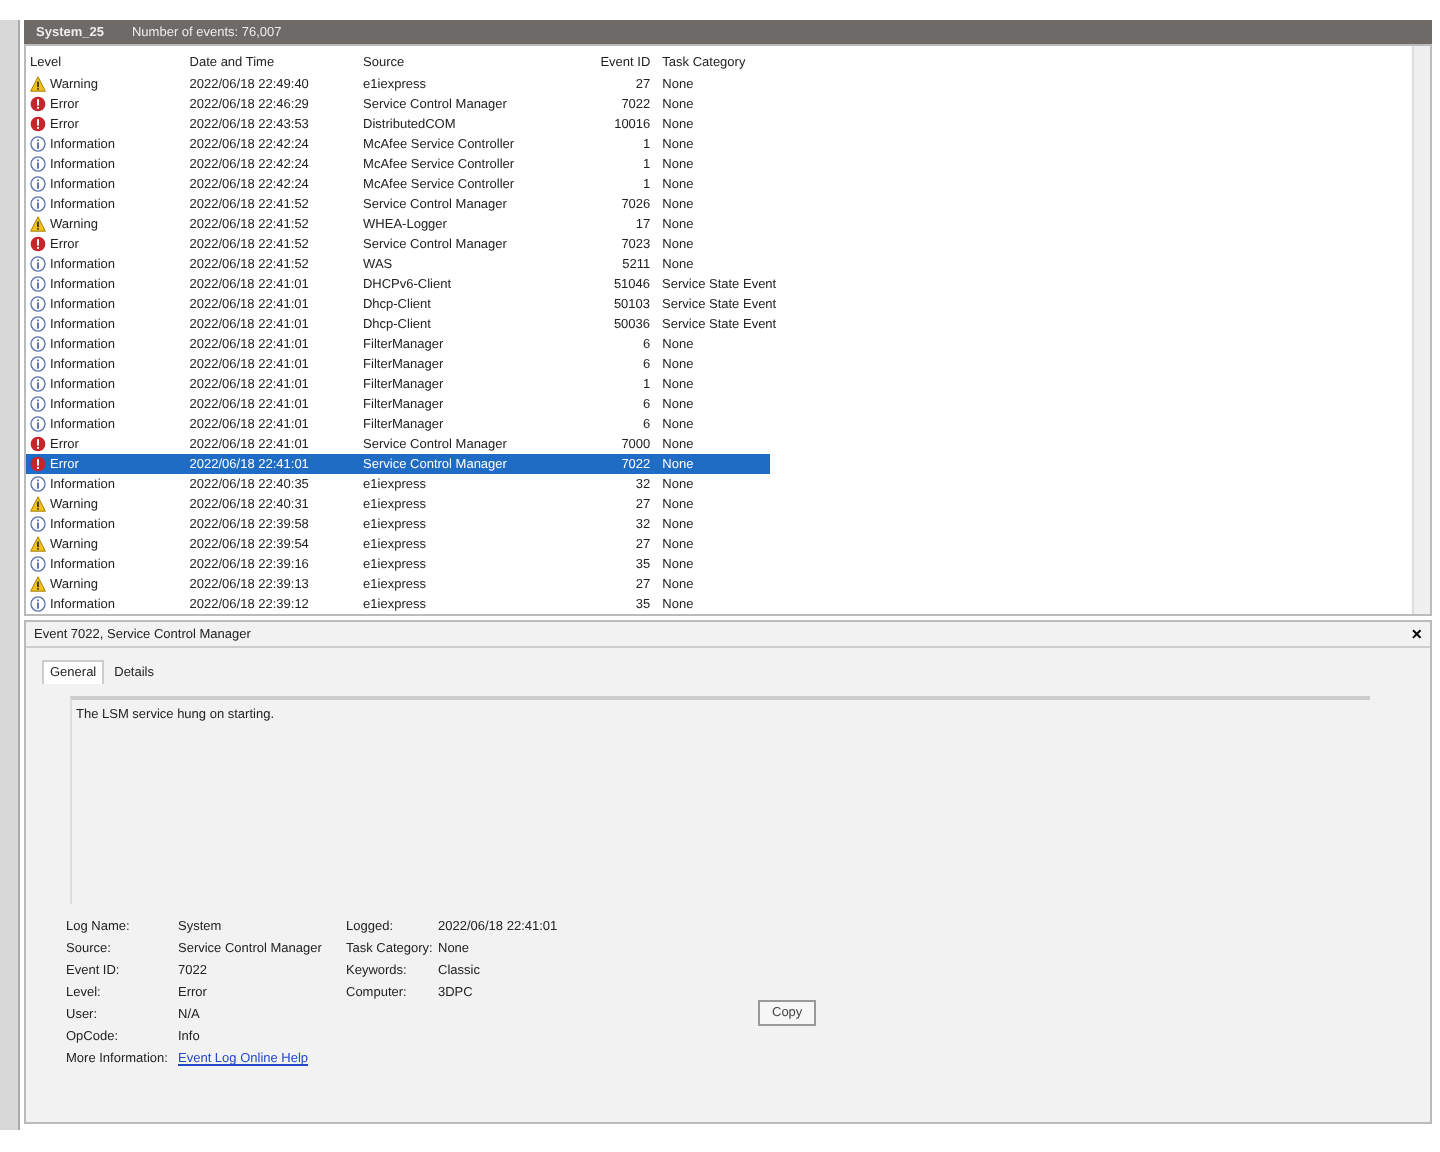 The width and height of the screenshot is (1440, 1152). I want to click on scrollbar, so click(1421, 330).